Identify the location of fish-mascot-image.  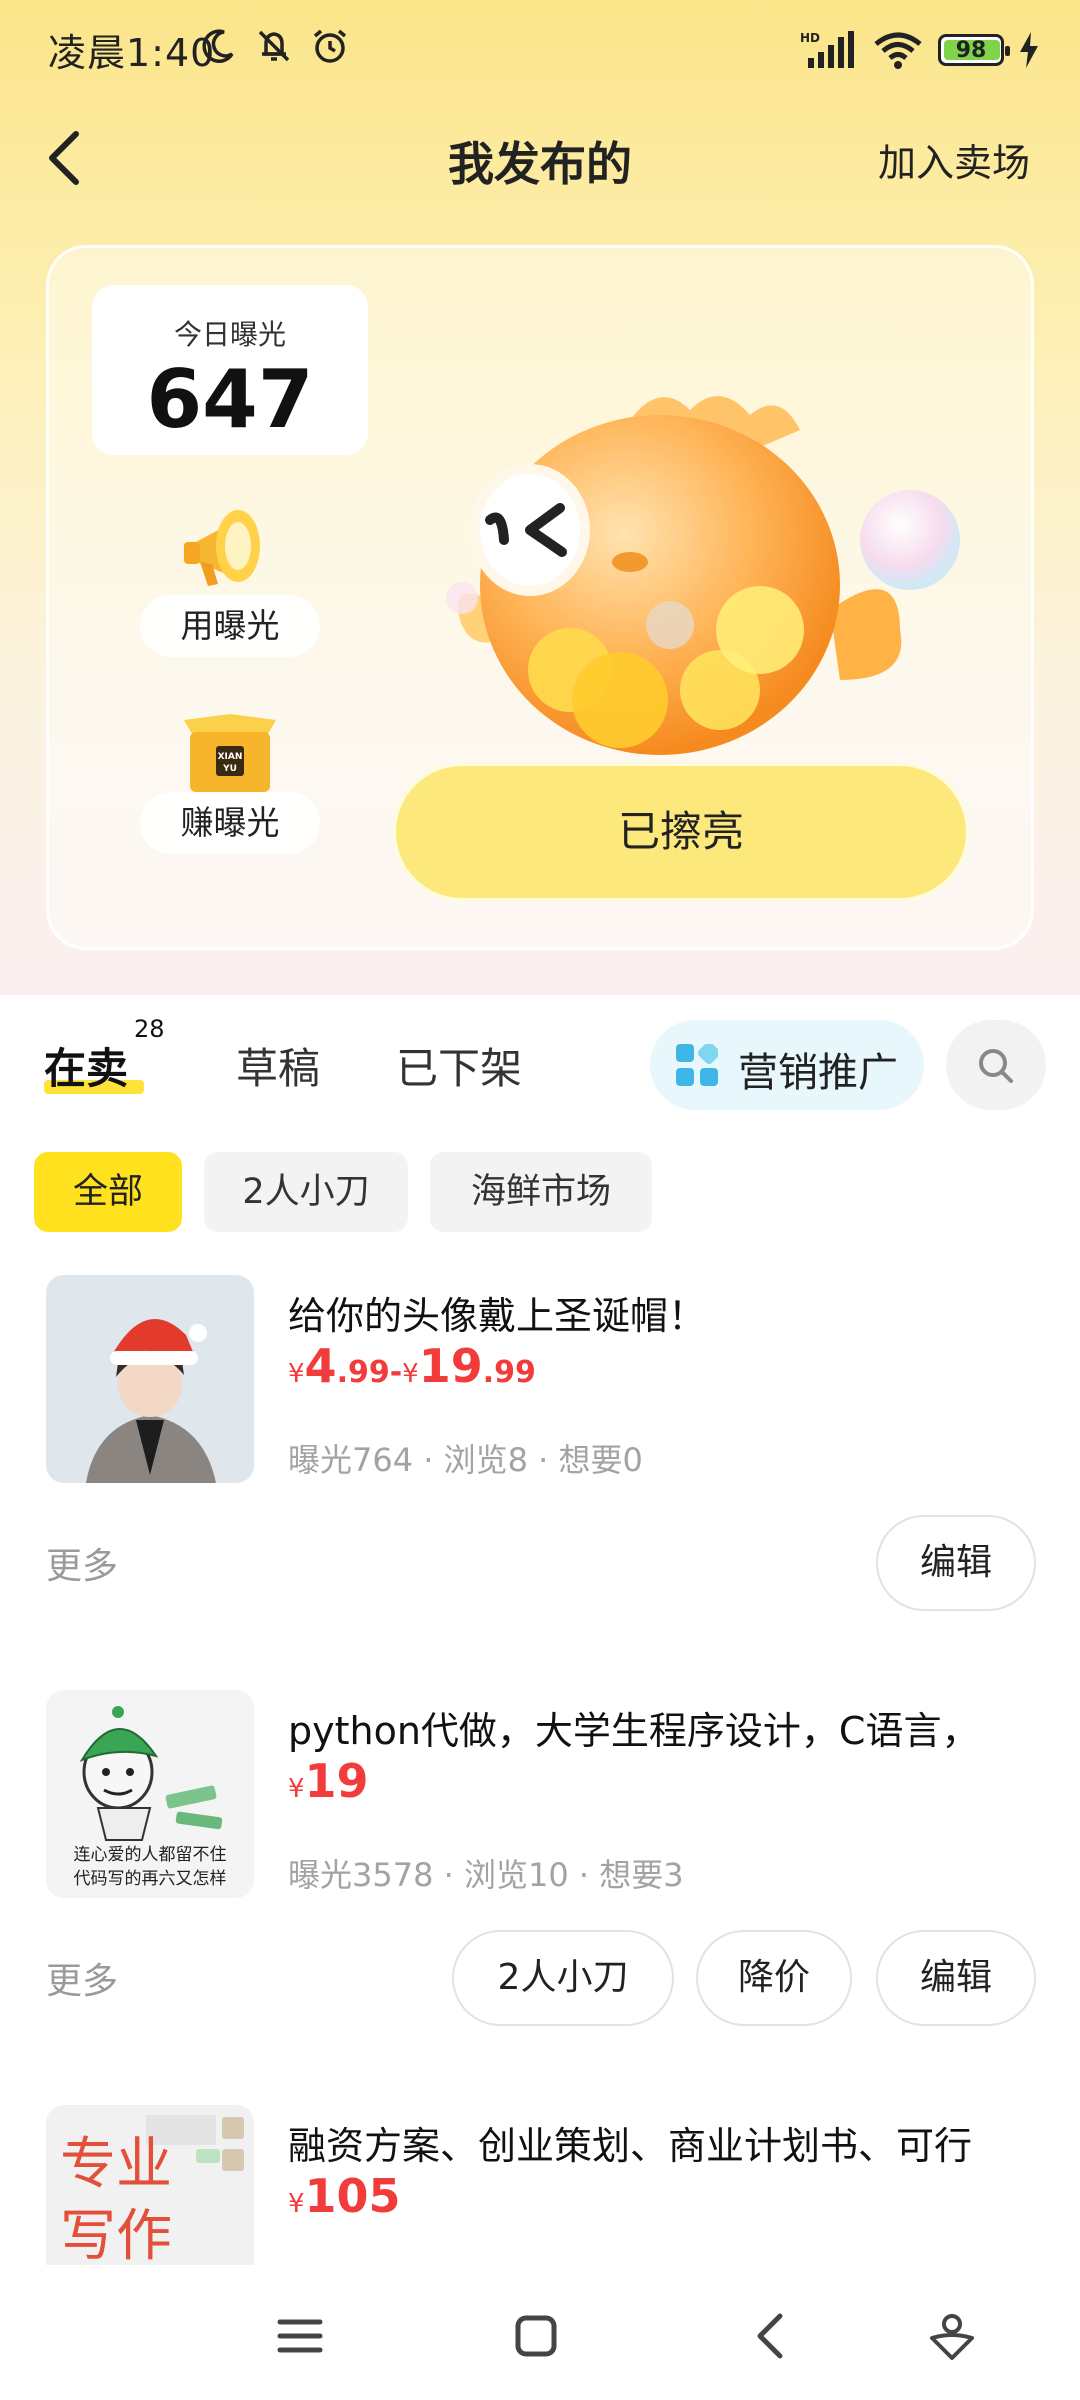
(703, 575).